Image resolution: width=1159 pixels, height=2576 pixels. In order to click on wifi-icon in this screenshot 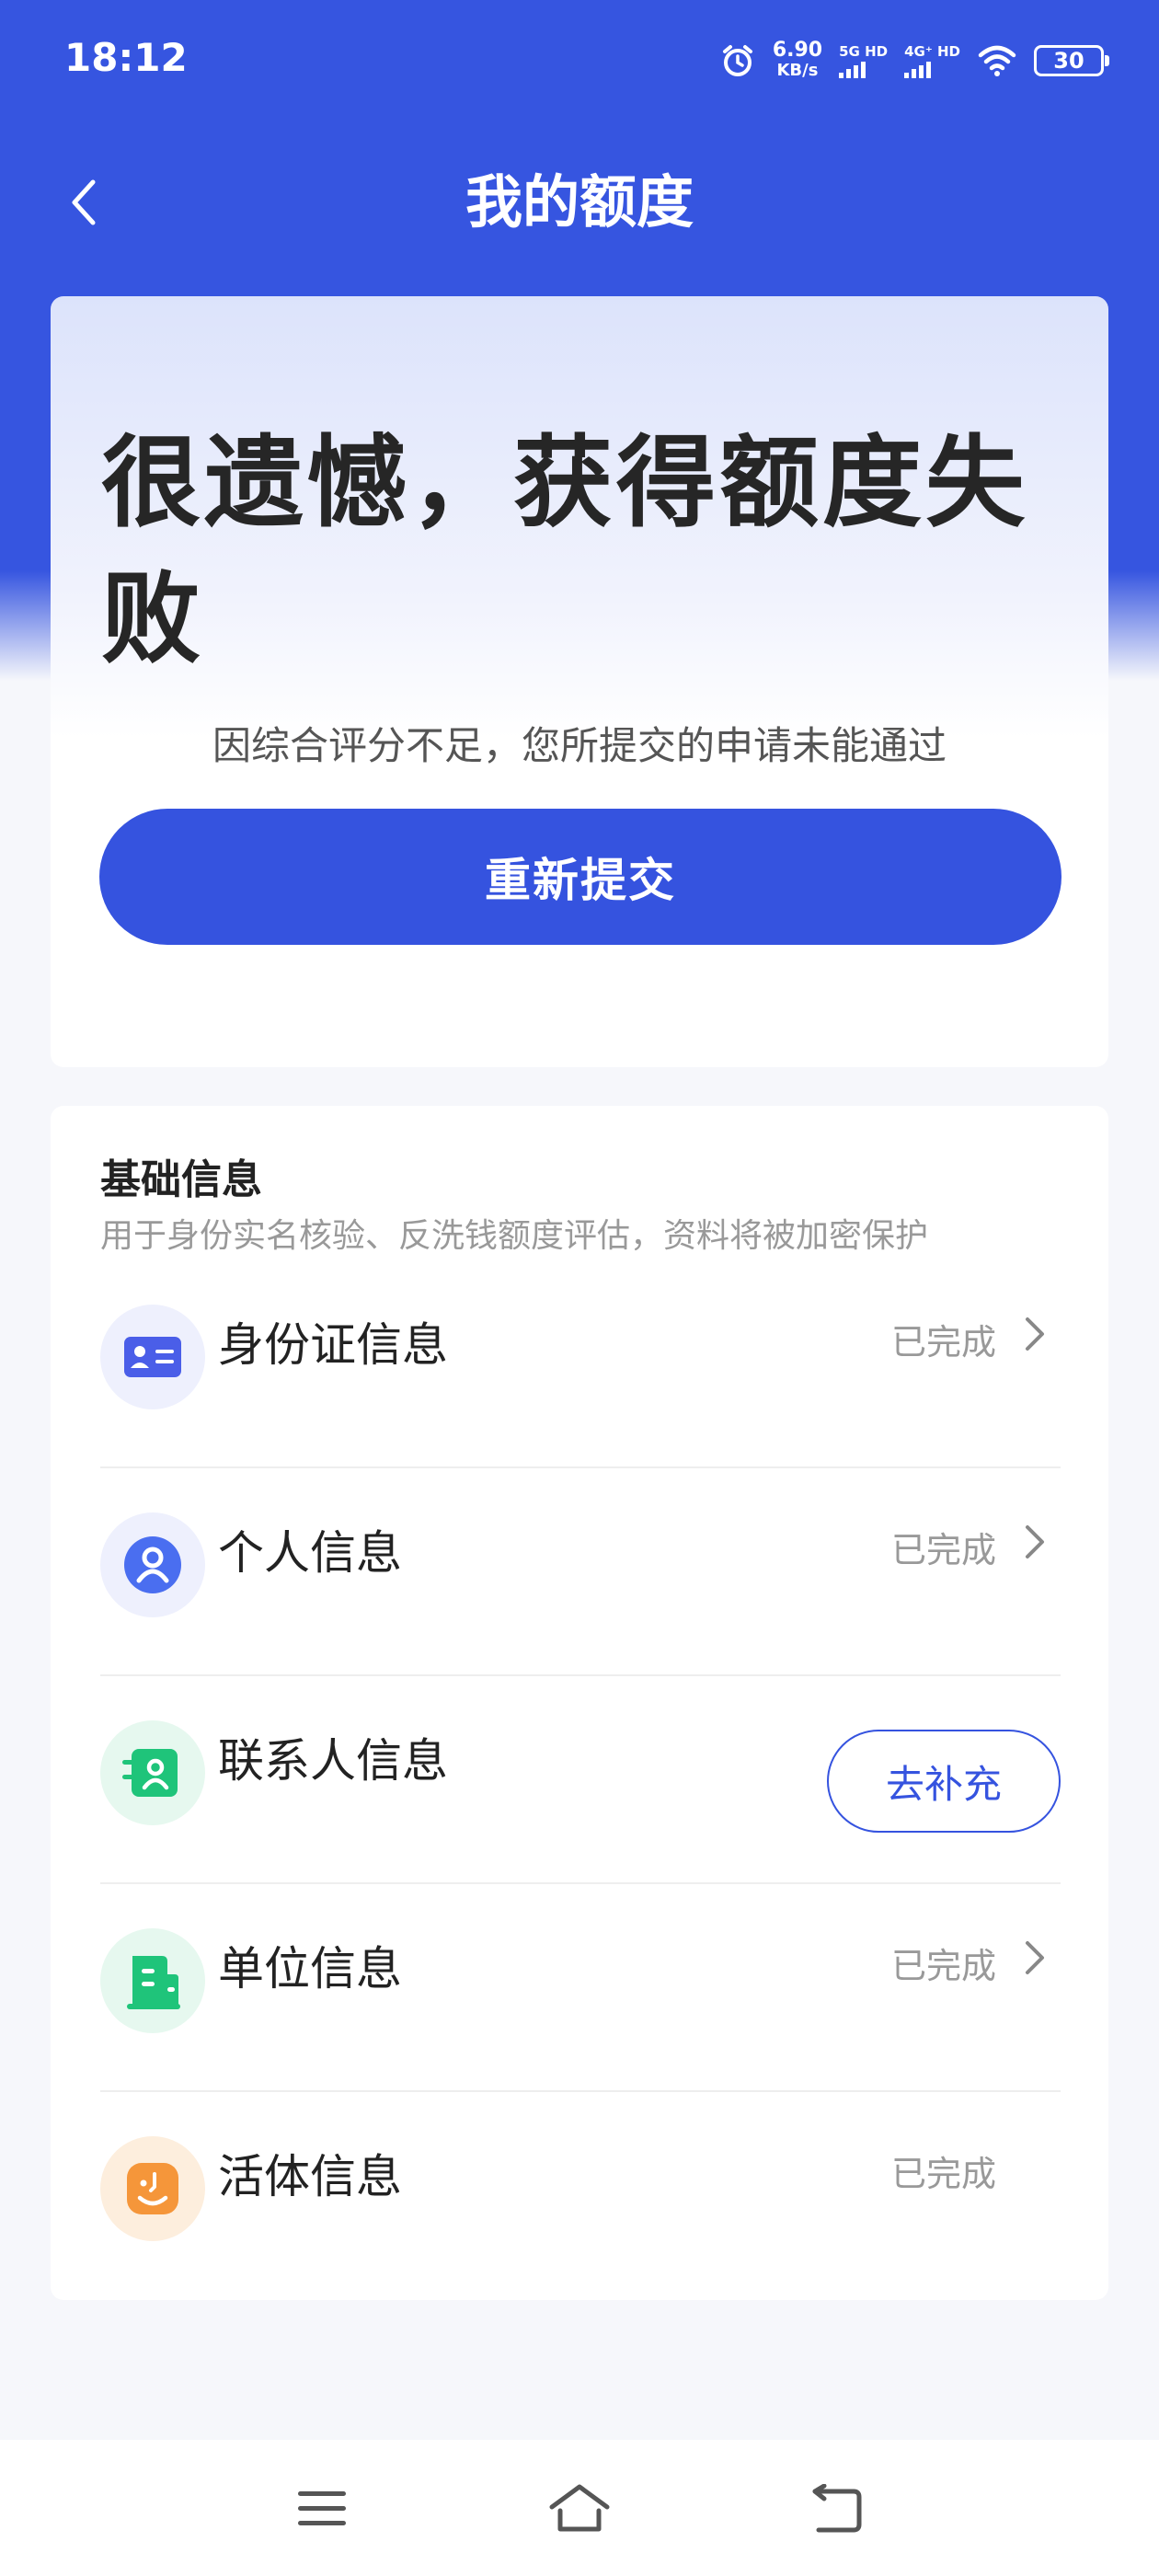, I will do `click(997, 60)`.